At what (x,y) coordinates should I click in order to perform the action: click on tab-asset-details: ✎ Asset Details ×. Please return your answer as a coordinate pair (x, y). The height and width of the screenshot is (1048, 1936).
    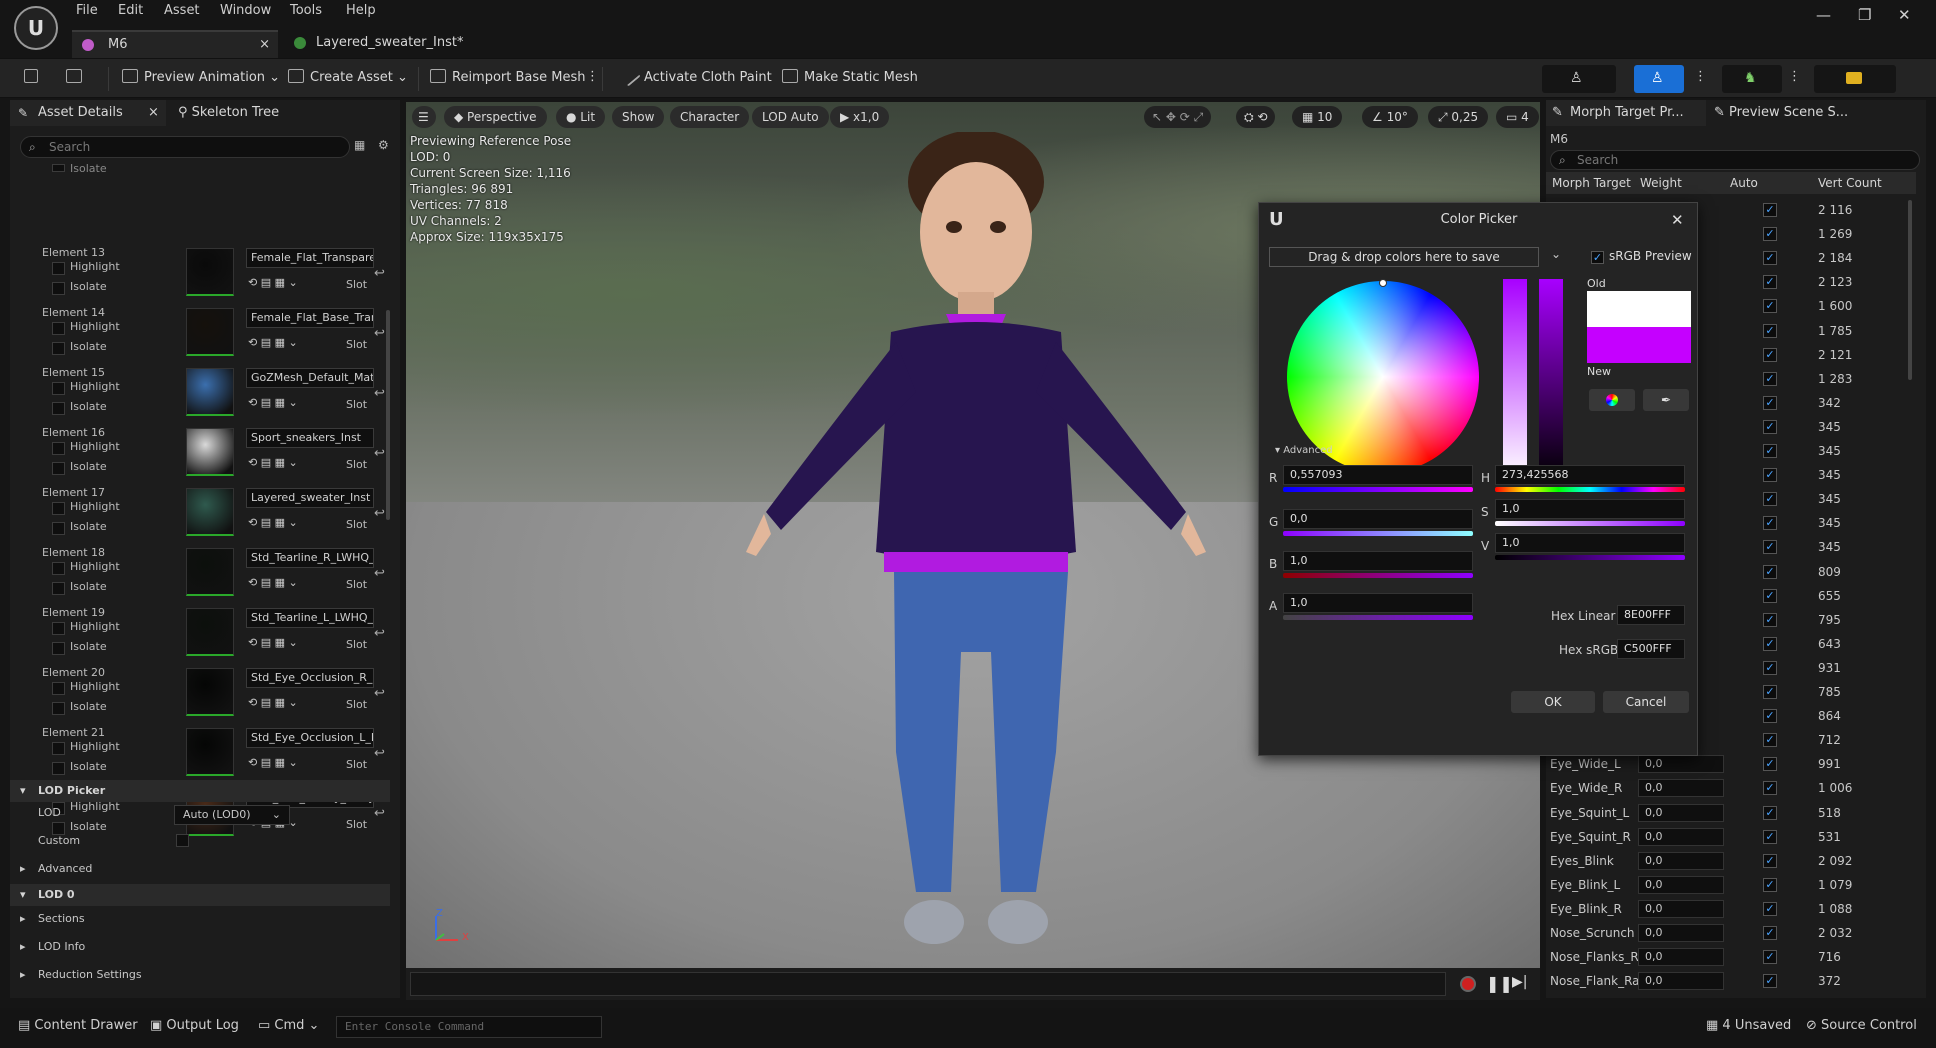
    Looking at the image, I should click on (88, 113).